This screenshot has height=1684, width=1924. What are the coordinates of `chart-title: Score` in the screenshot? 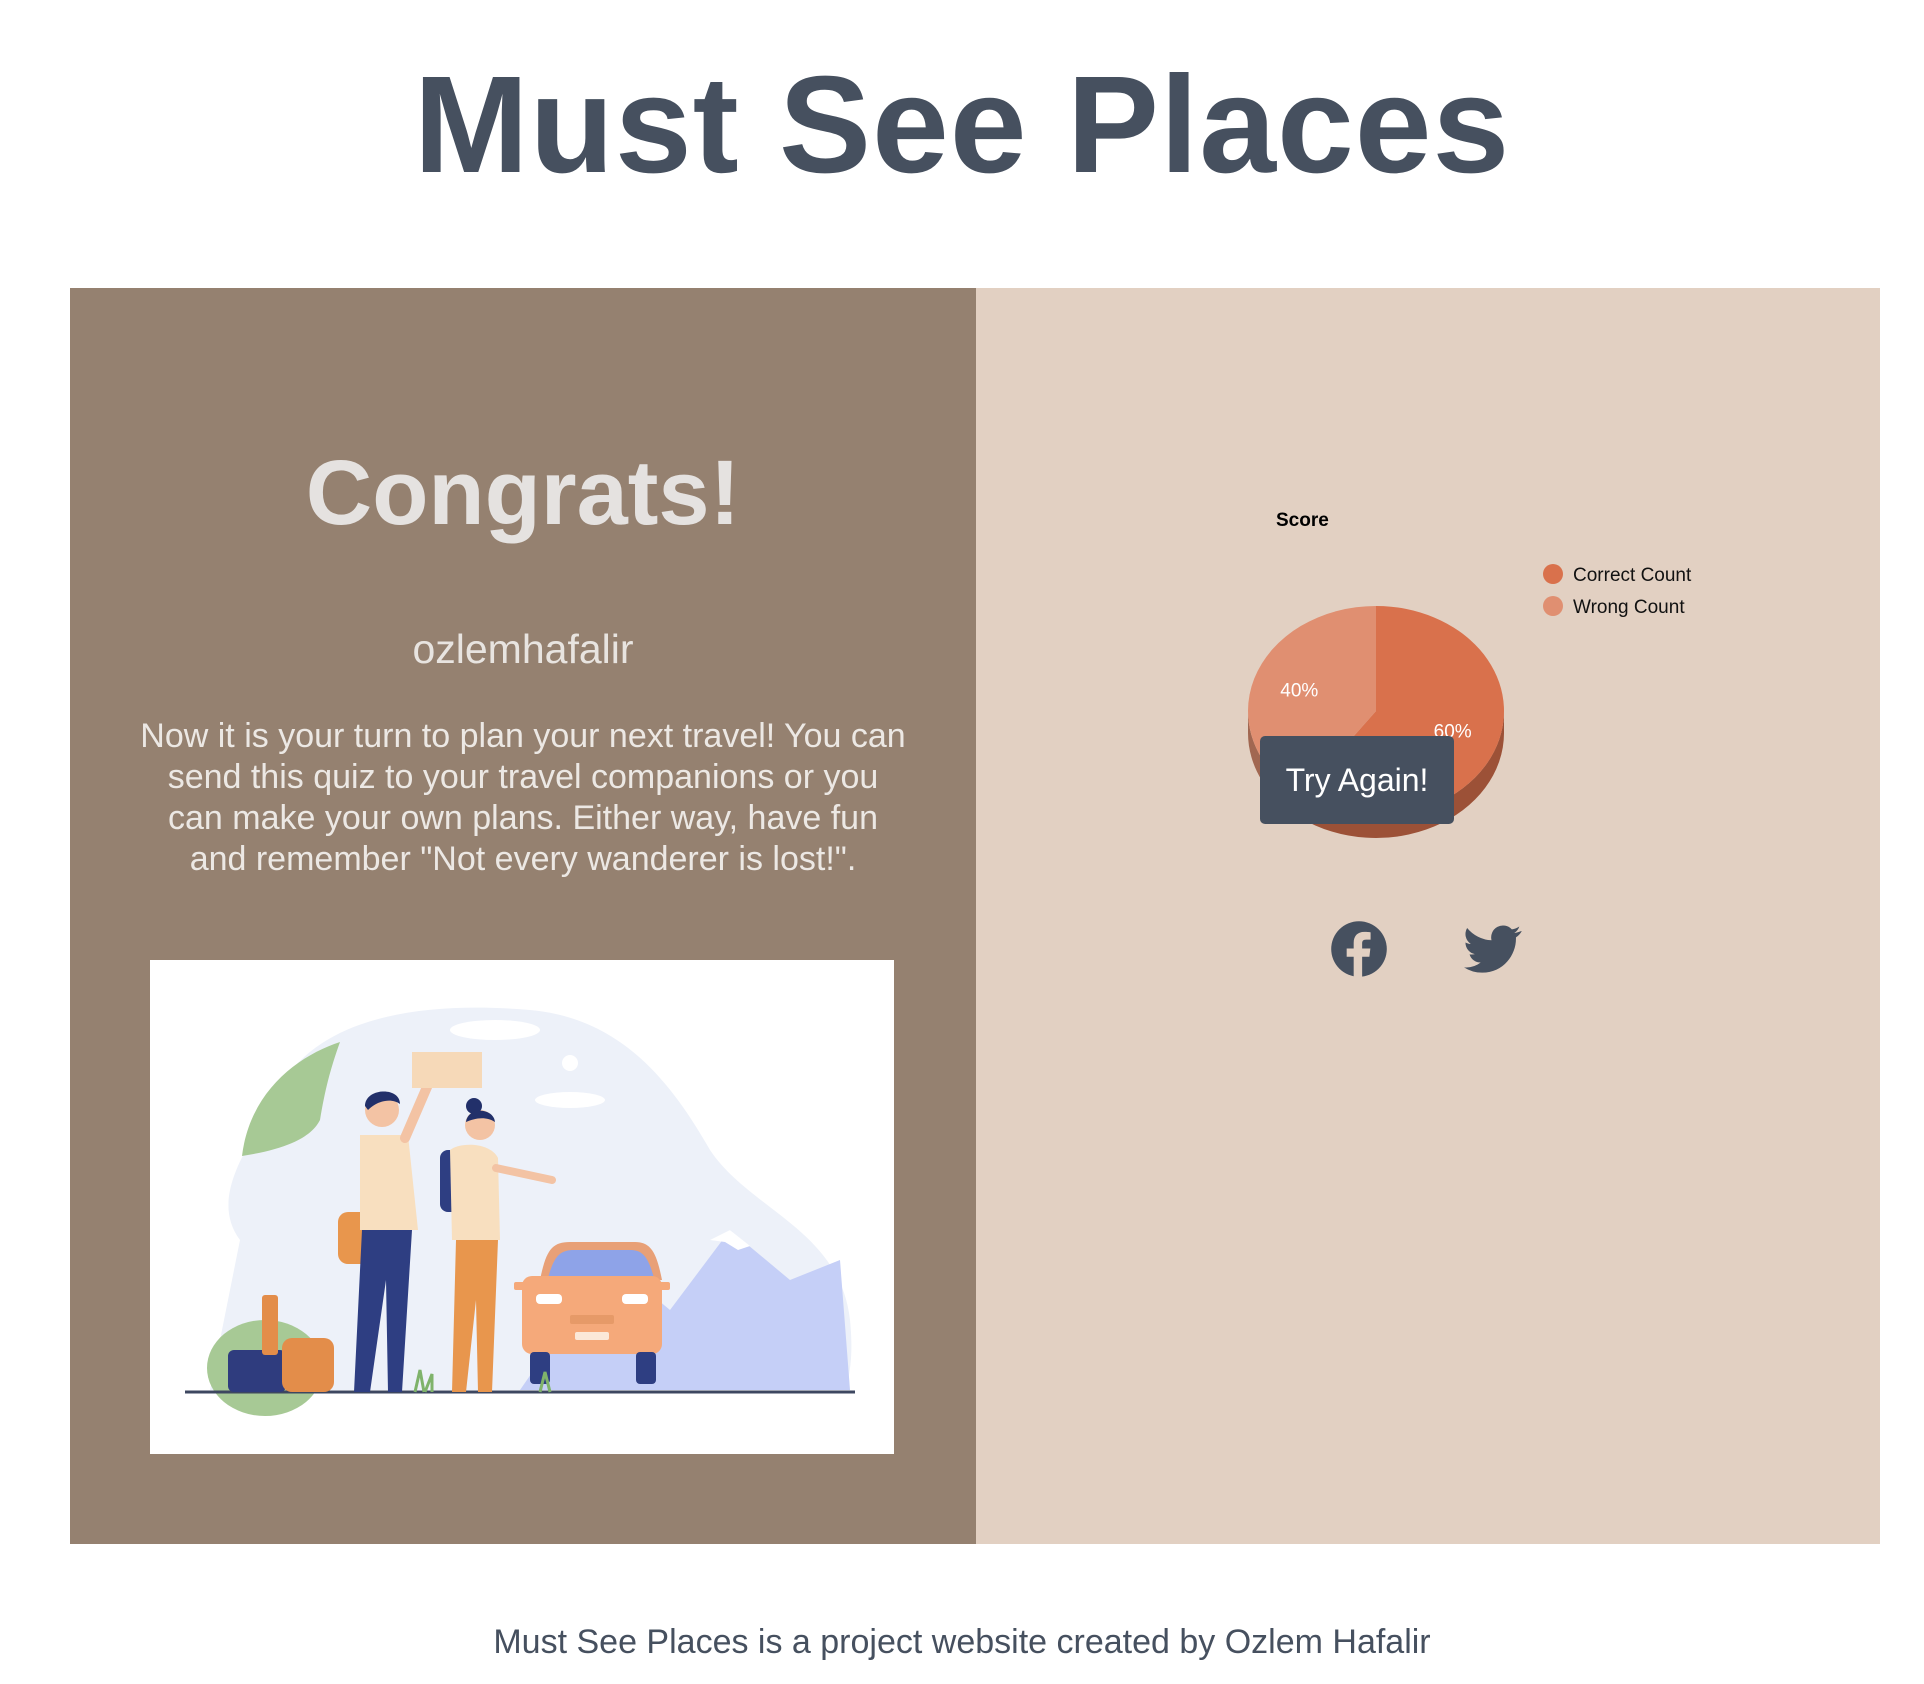 It's located at (1302, 520).